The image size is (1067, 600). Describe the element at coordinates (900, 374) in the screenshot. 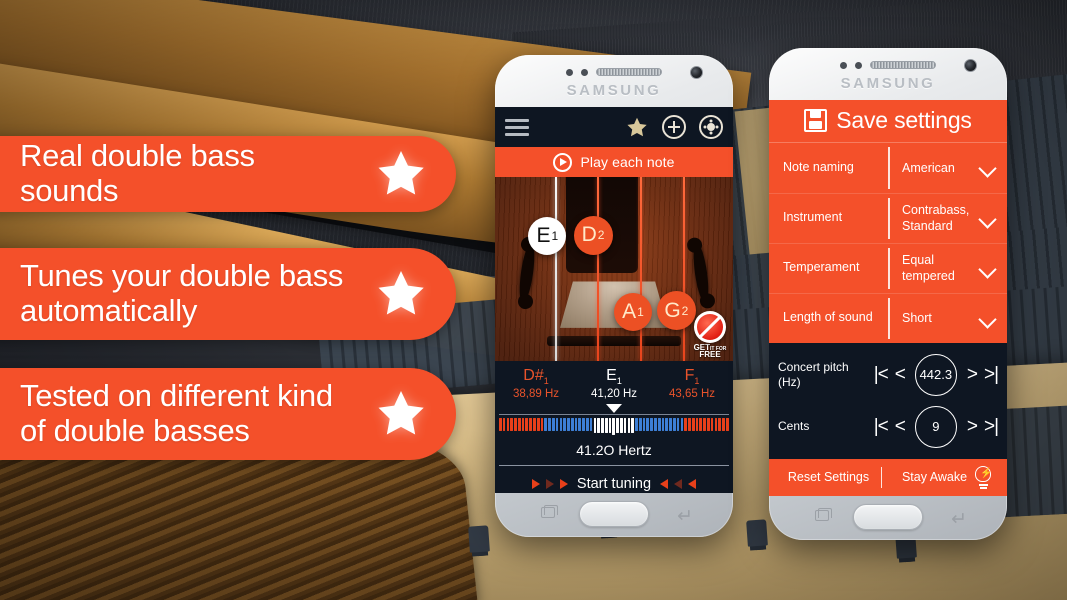

I see `concert-pitch-prev-button: <` at that location.